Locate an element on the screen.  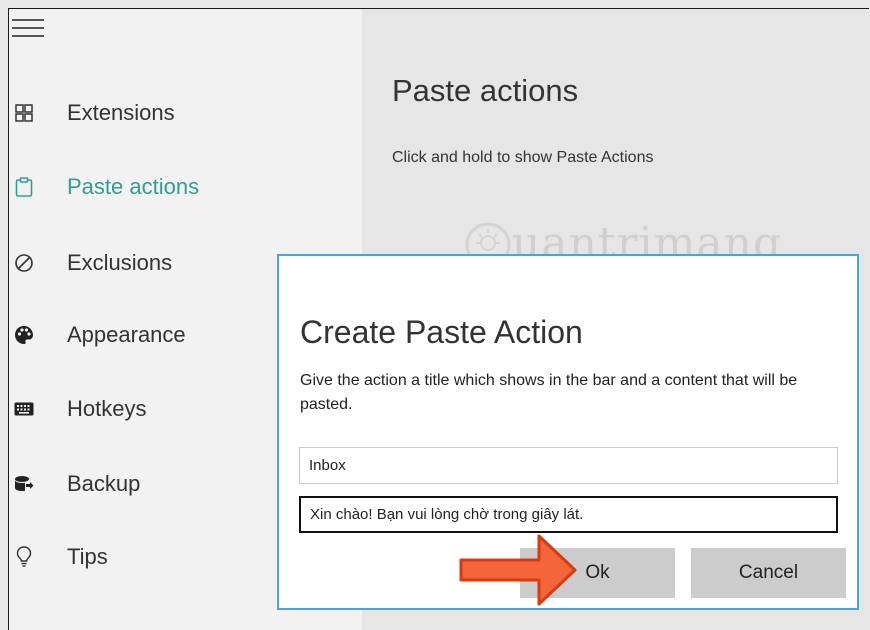
sidebar-item-label: Extensions is located at coordinates (121, 112).